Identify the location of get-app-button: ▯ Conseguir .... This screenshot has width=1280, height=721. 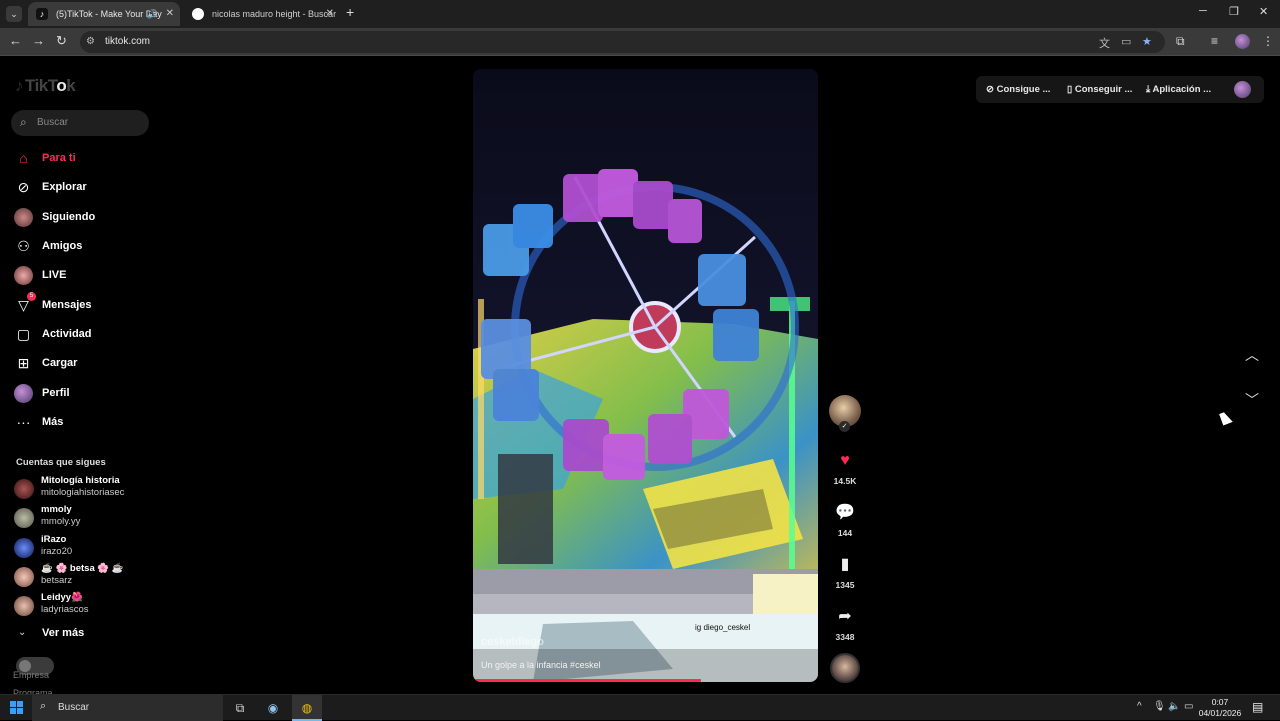
(1099, 89).